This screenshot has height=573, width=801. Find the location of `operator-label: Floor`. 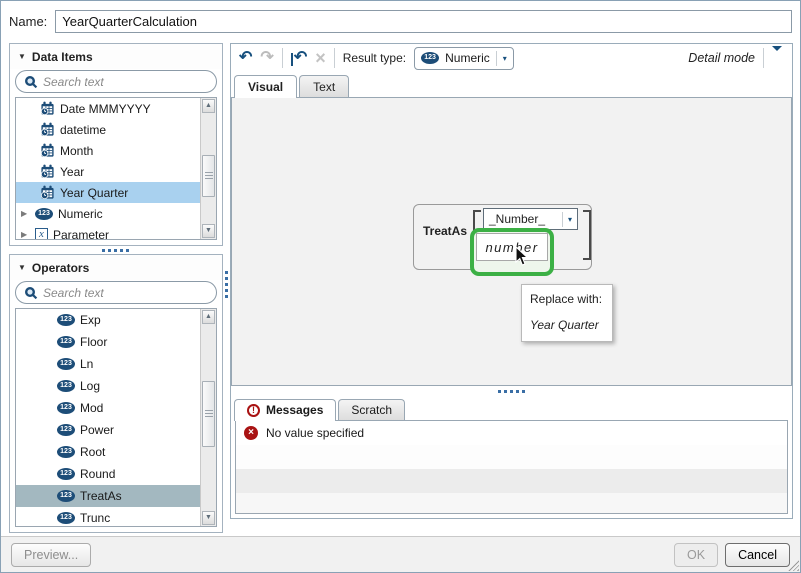

operator-label: Floor is located at coordinates (94, 342).